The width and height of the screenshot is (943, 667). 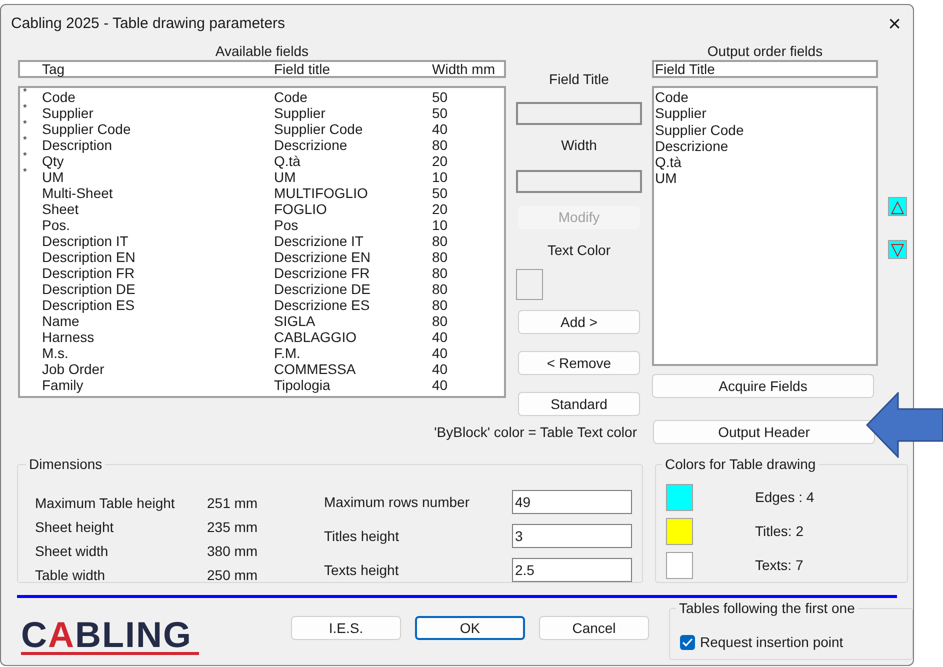 I want to click on header-field: Field Title, so click(x=765, y=69).